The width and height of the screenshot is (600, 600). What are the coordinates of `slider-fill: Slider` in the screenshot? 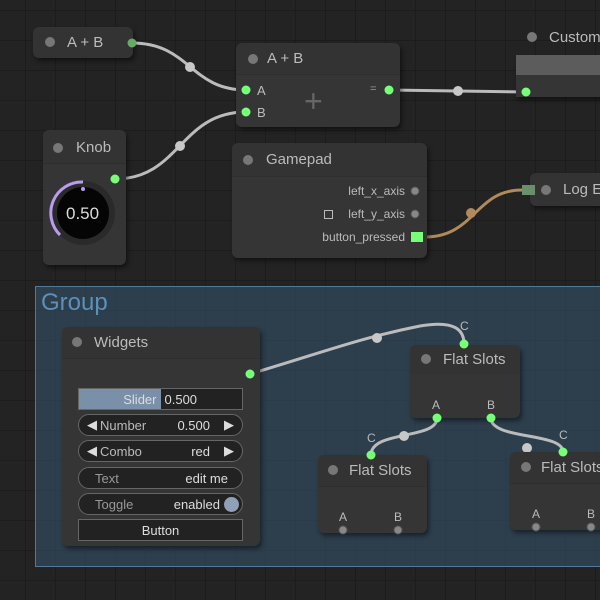 It's located at (120, 399).